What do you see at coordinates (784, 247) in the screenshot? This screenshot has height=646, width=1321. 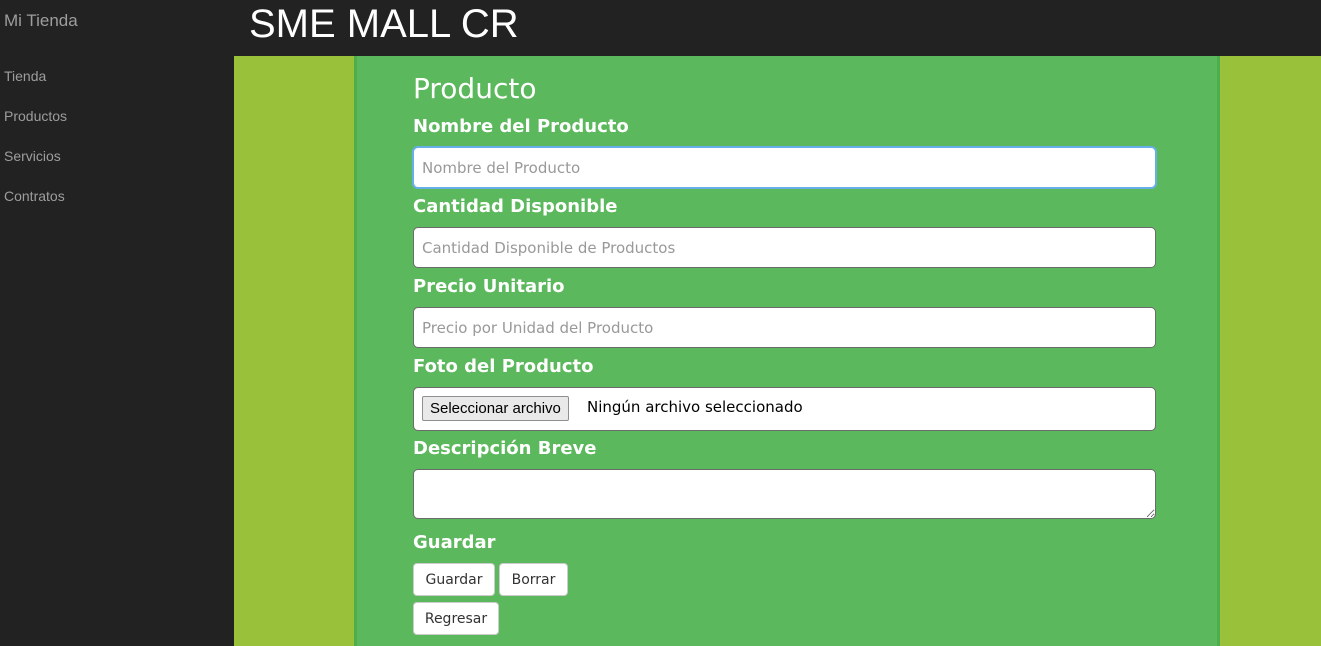 I see `quantity-input` at bounding box center [784, 247].